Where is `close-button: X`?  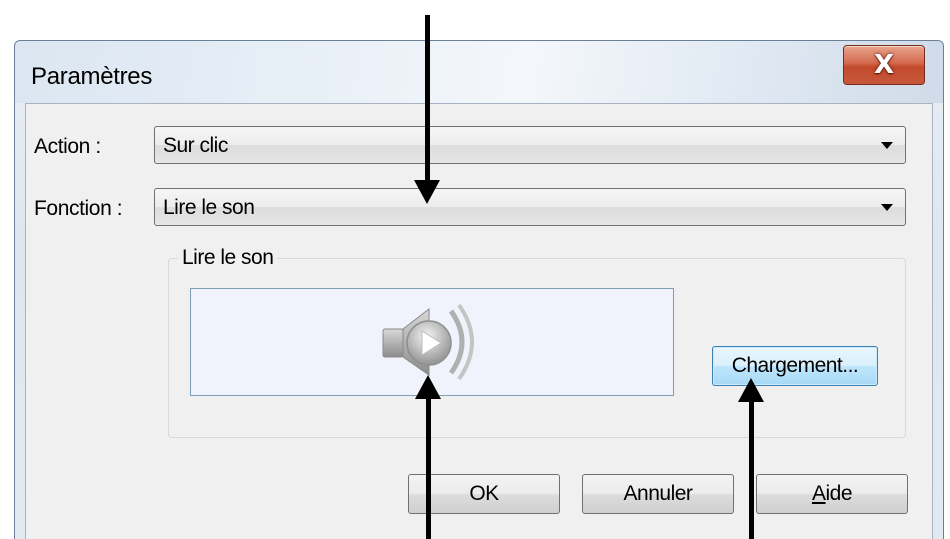 close-button: X is located at coordinates (884, 65).